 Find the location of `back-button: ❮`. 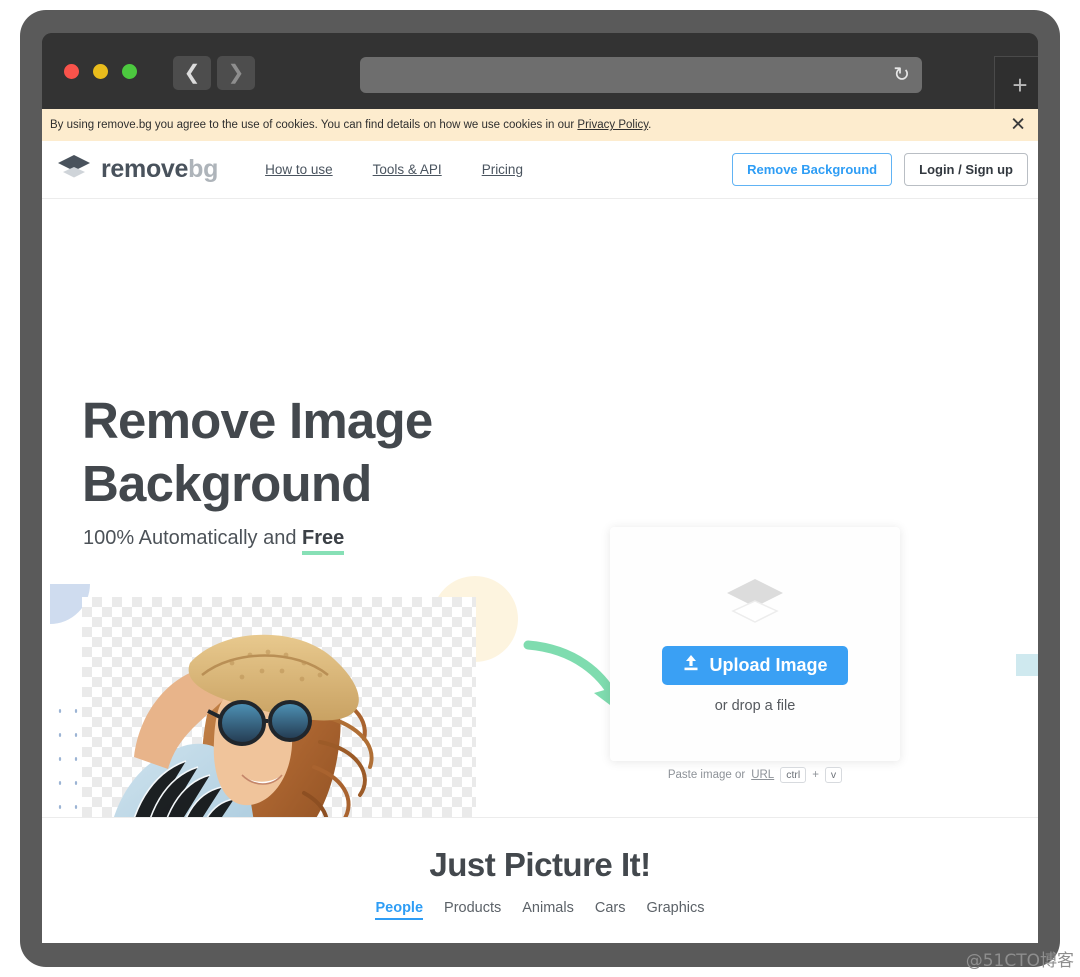

back-button: ❮ is located at coordinates (192, 73).